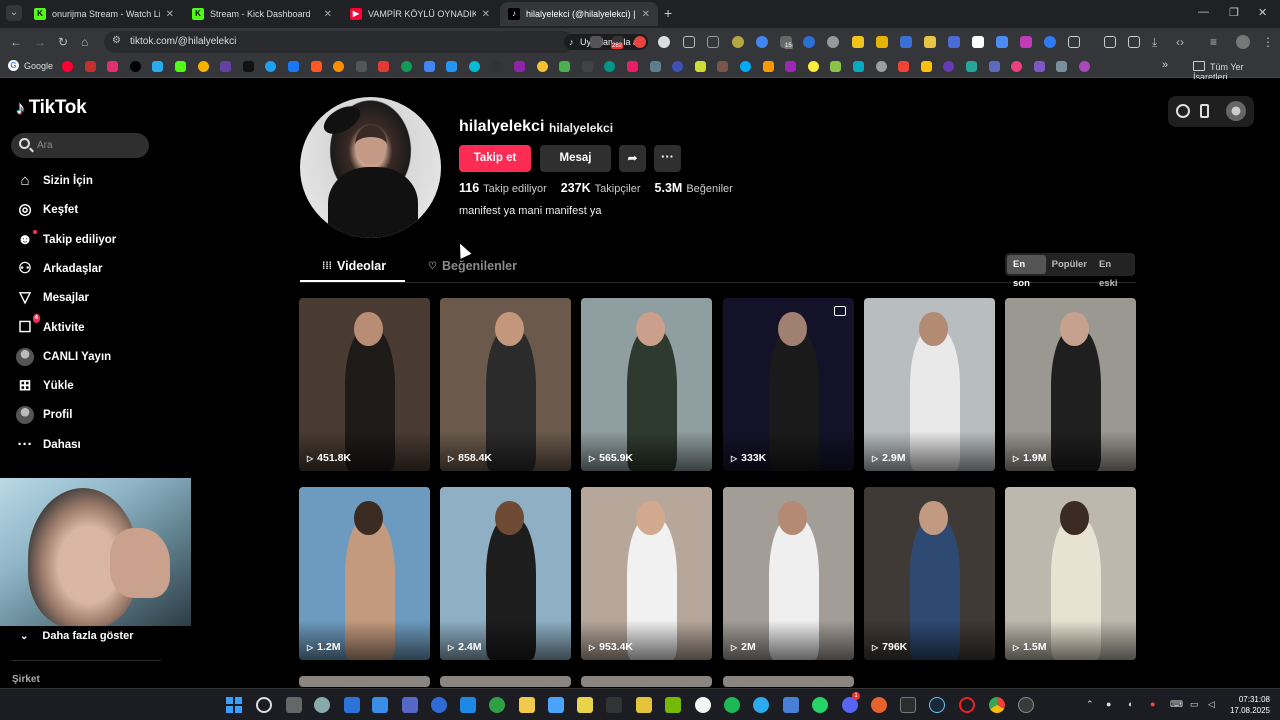  What do you see at coordinates (1262, 12) in the screenshot?
I see `close-window-icon: ✕` at bounding box center [1262, 12].